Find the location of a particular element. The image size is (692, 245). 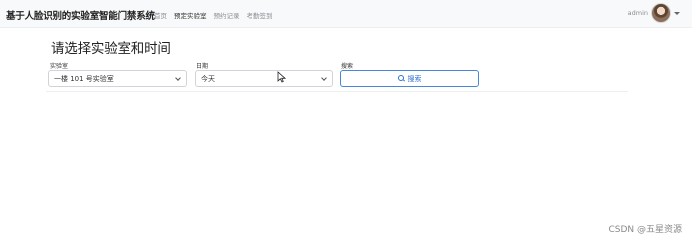

user-menu: admin is located at coordinates (654, 13).